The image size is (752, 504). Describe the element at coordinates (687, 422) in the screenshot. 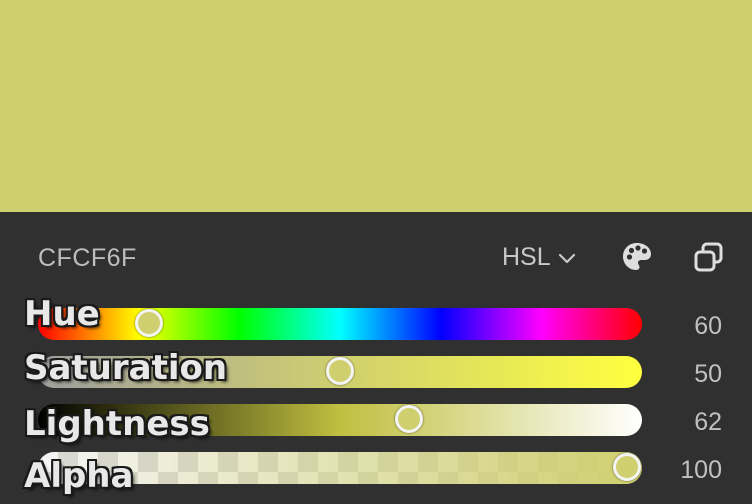

I see `lightness-value: 62` at that location.